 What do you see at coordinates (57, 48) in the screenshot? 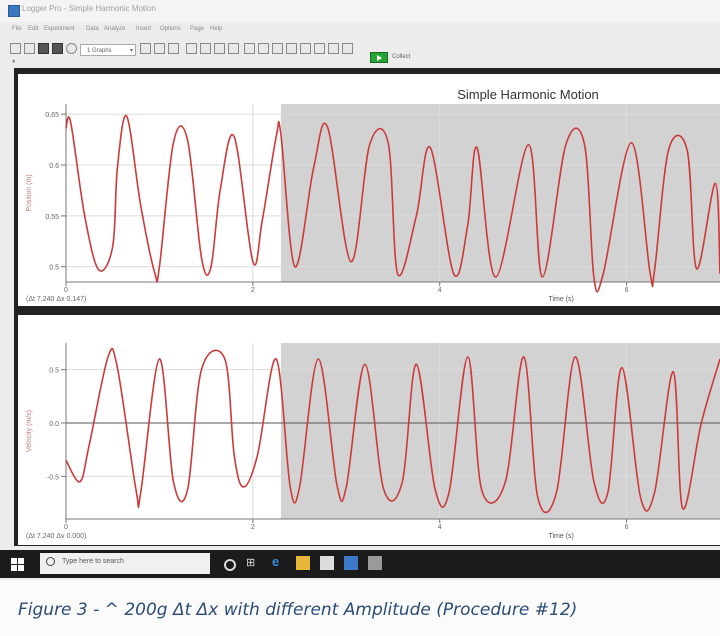
I see `print-icon` at bounding box center [57, 48].